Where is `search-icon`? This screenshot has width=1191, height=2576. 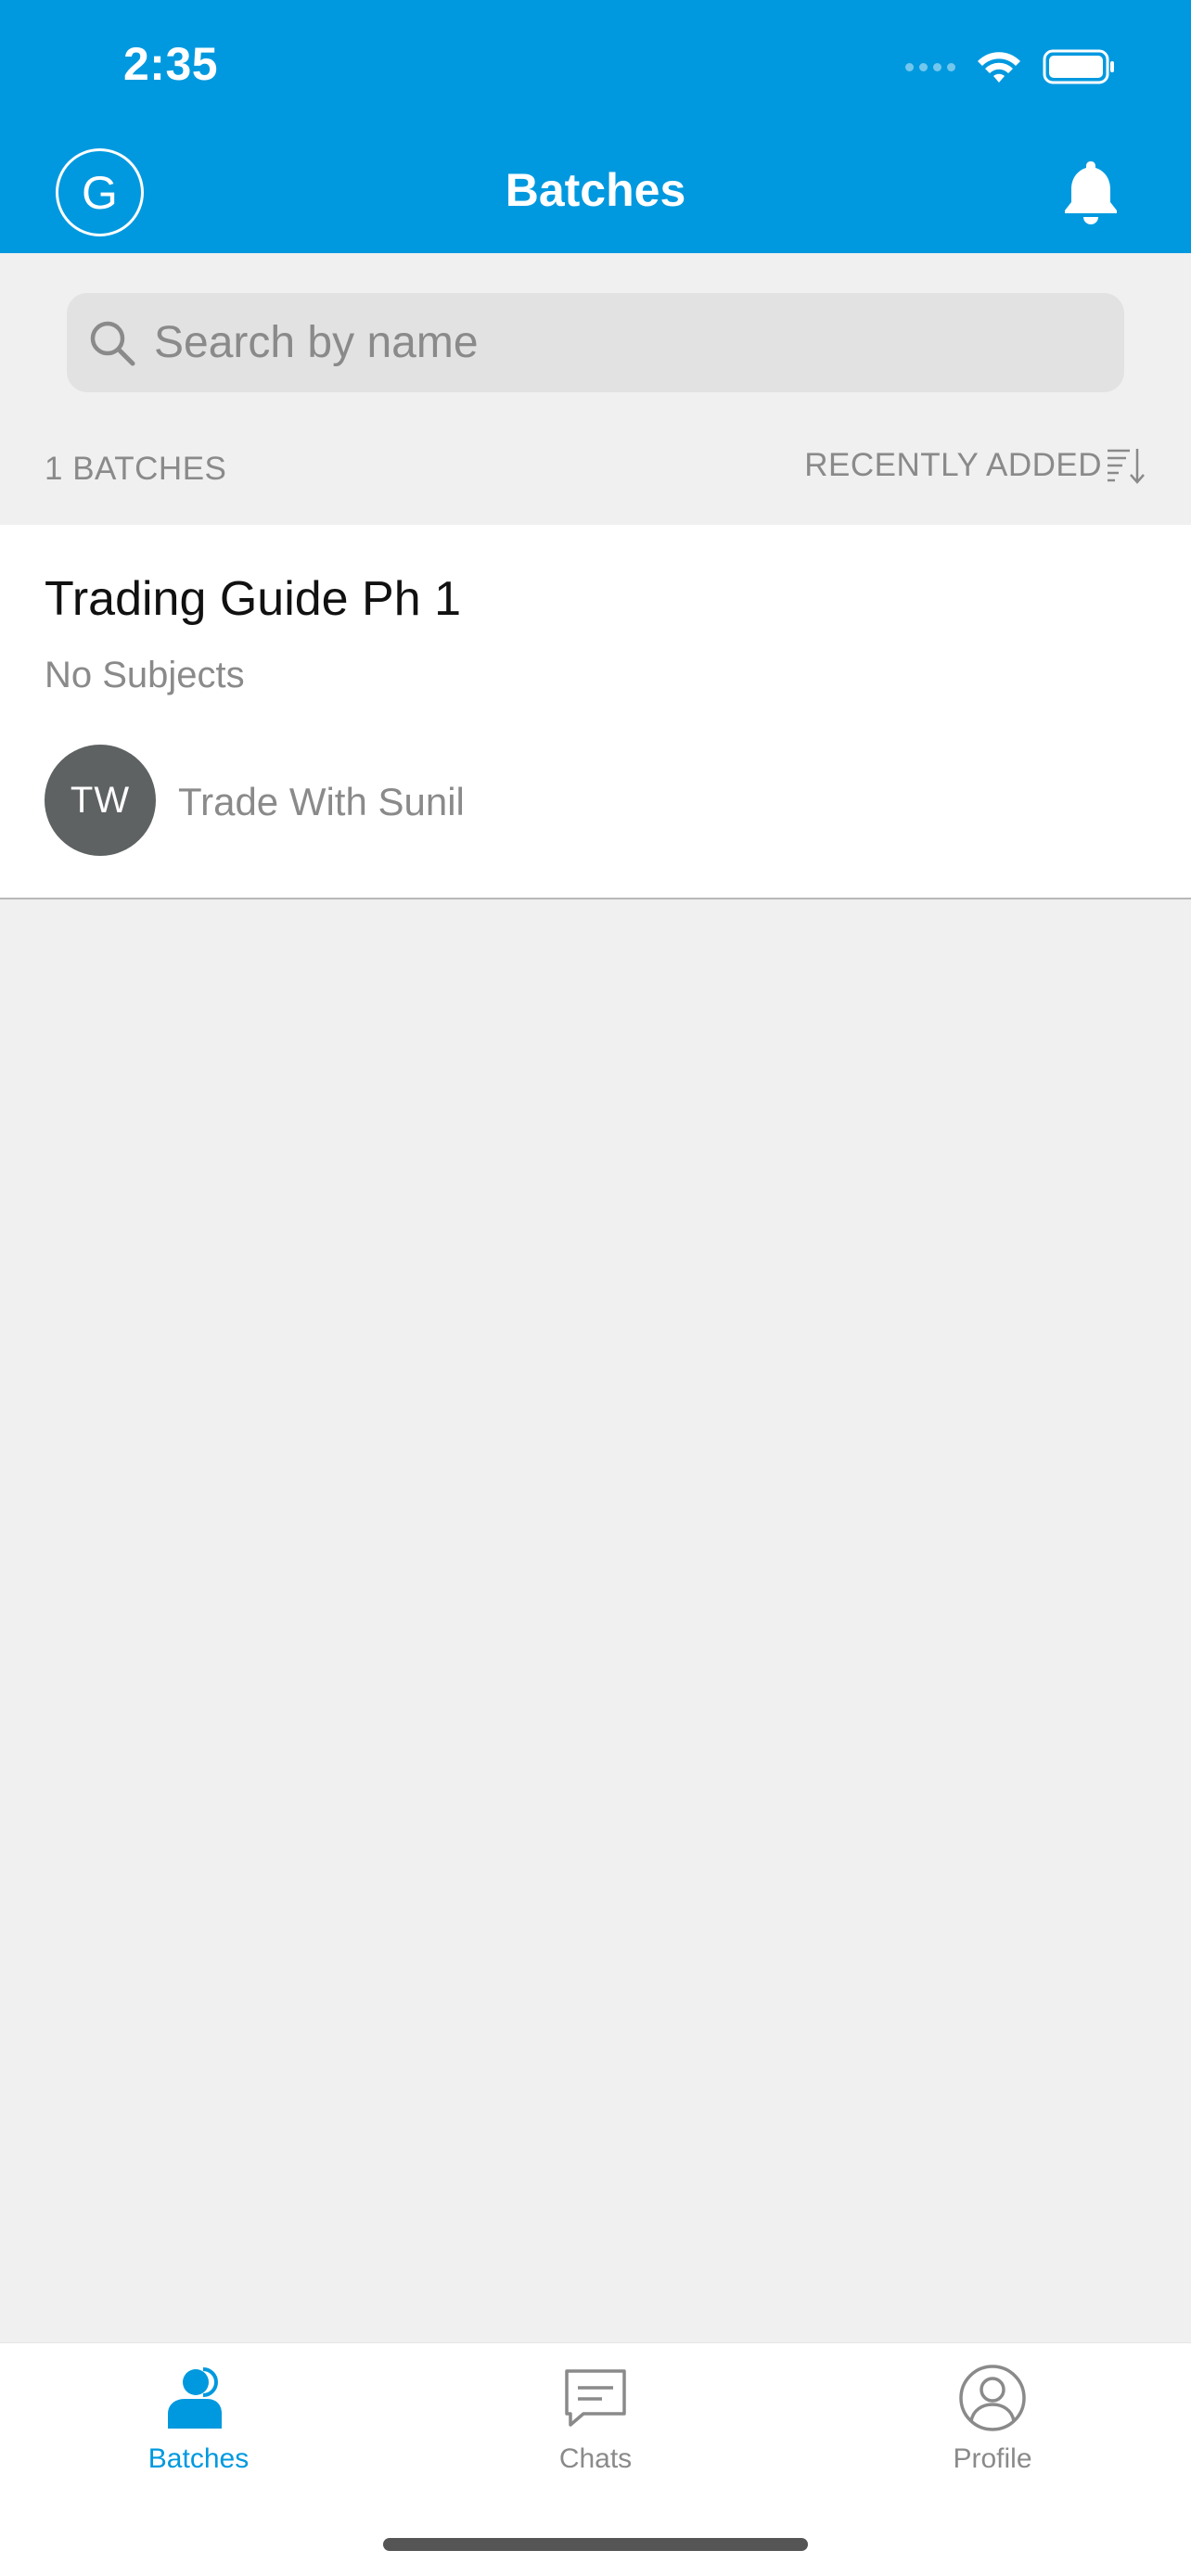
search-icon is located at coordinates (112, 343).